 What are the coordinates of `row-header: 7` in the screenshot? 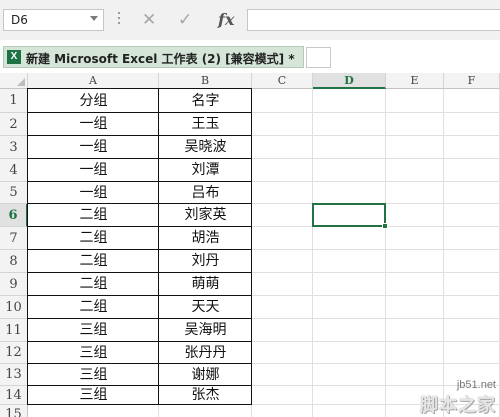 It's located at (14, 238).